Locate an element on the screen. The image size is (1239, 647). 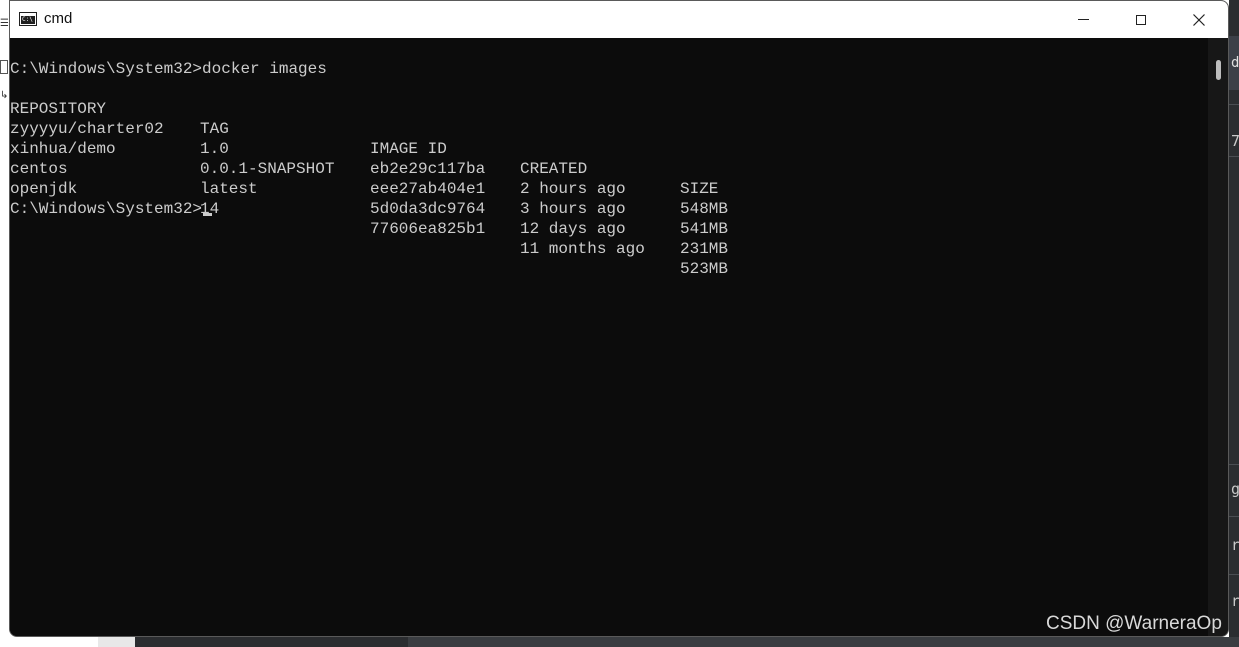
background-app-left: ☰ ↳ is located at coordinates (4, 67).